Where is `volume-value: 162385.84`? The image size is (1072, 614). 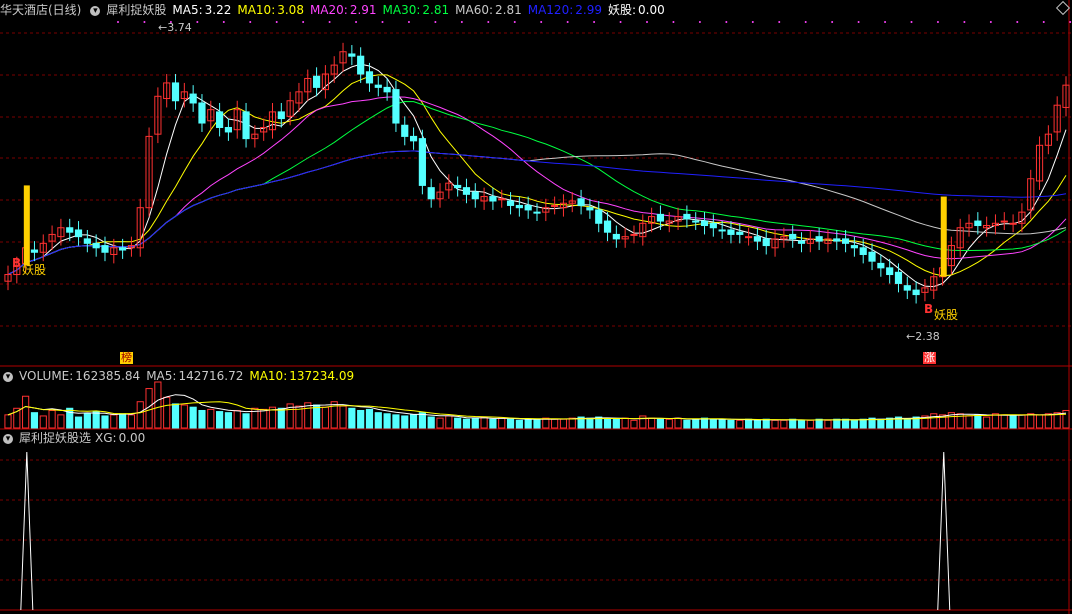
volume-value: 162385.84 is located at coordinates (108, 376).